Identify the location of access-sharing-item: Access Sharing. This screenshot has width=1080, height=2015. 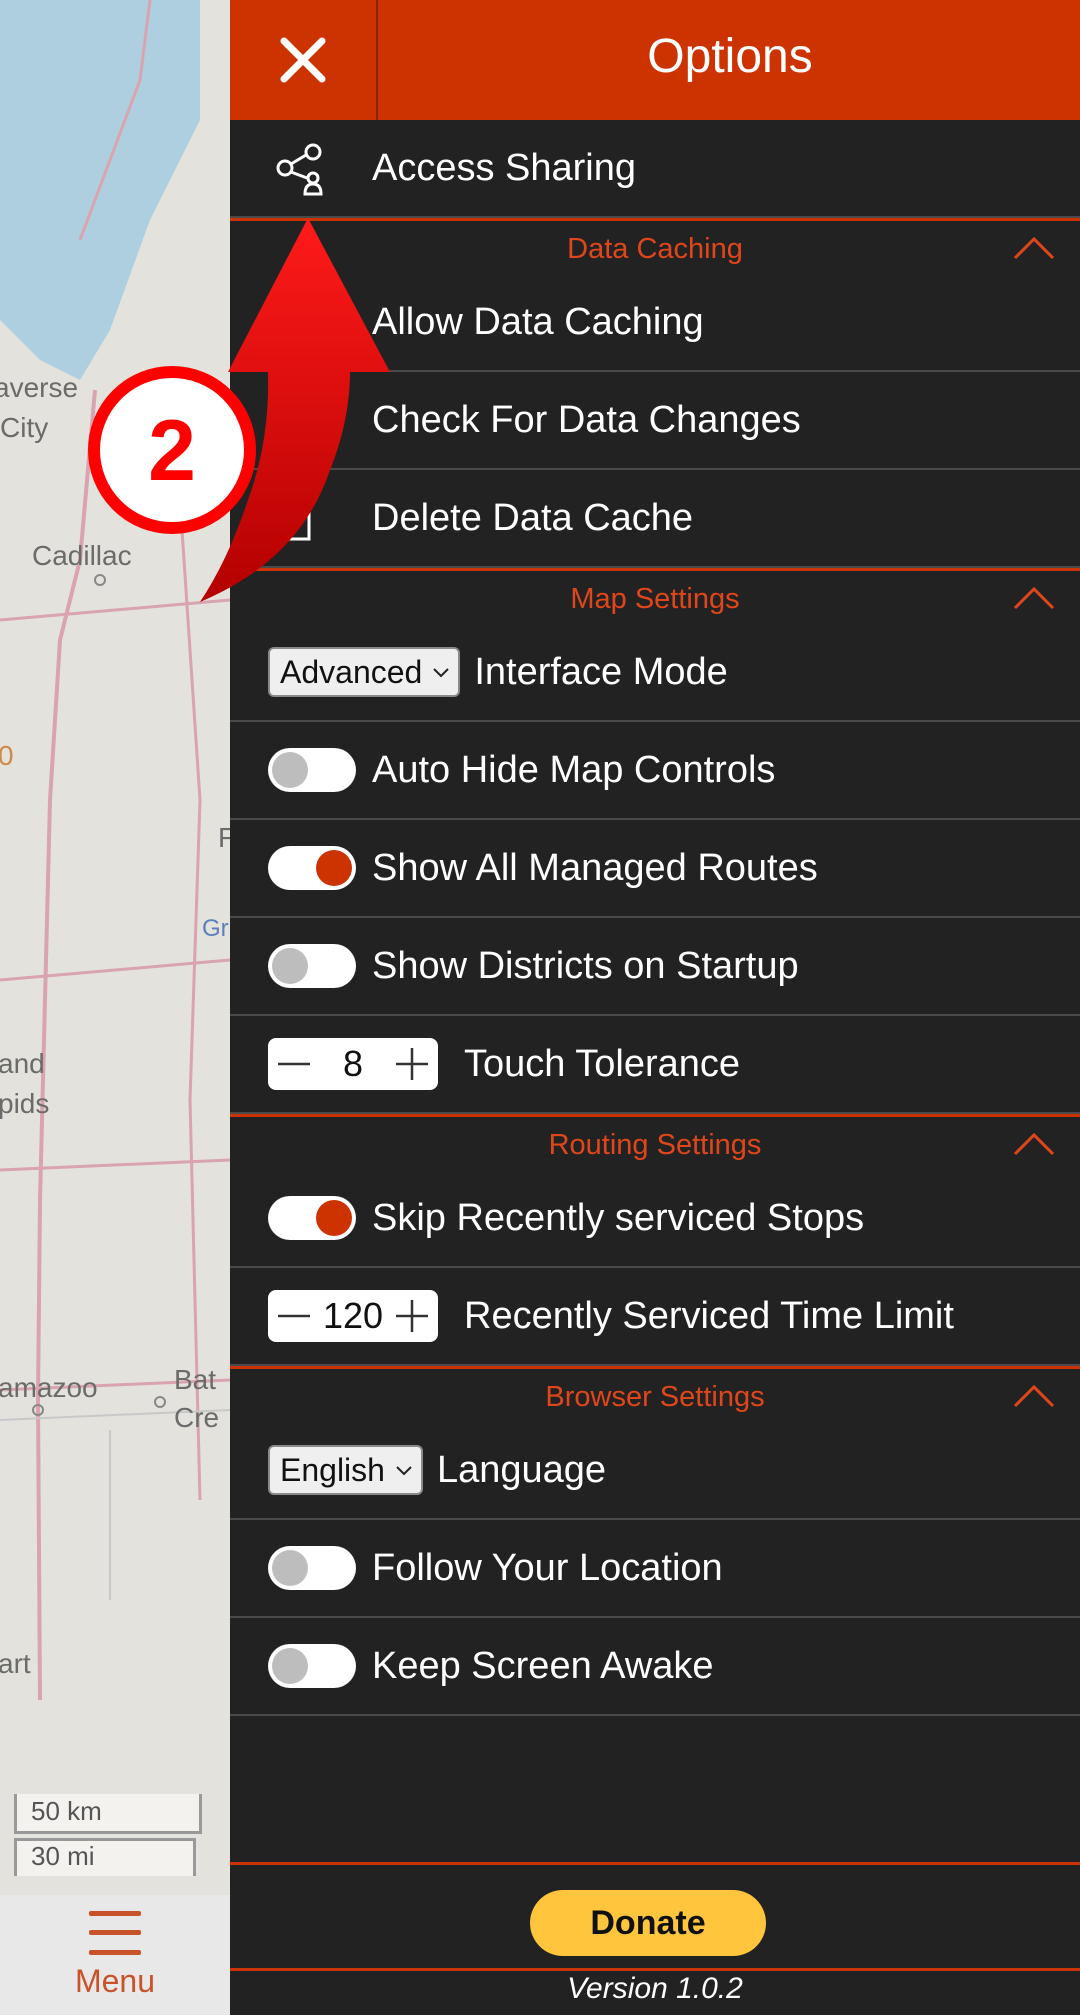
(655, 169).